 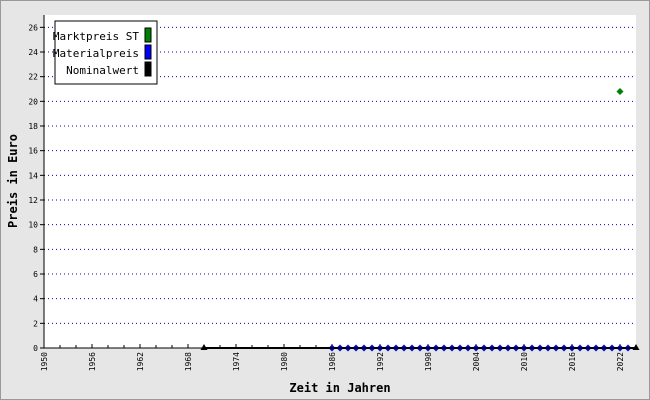 What do you see at coordinates (524, 361) in the screenshot?
I see `x-tick-label: 2010` at bounding box center [524, 361].